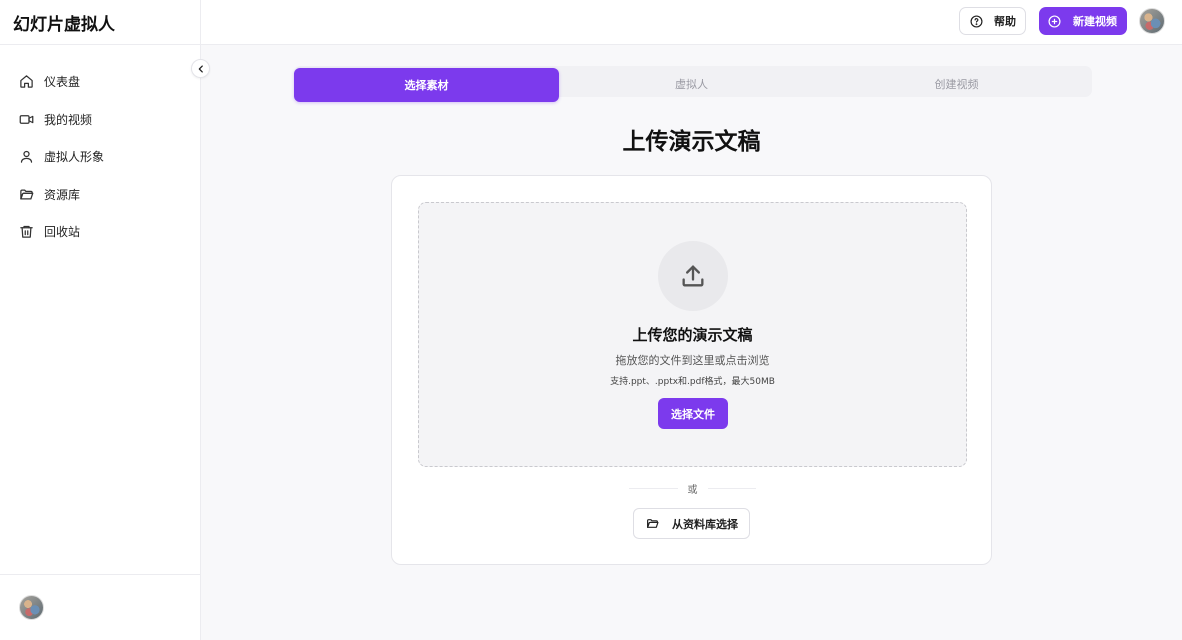 This screenshot has height=640, width=1182. What do you see at coordinates (1152, 21) in the screenshot?
I see `user-avatar` at bounding box center [1152, 21].